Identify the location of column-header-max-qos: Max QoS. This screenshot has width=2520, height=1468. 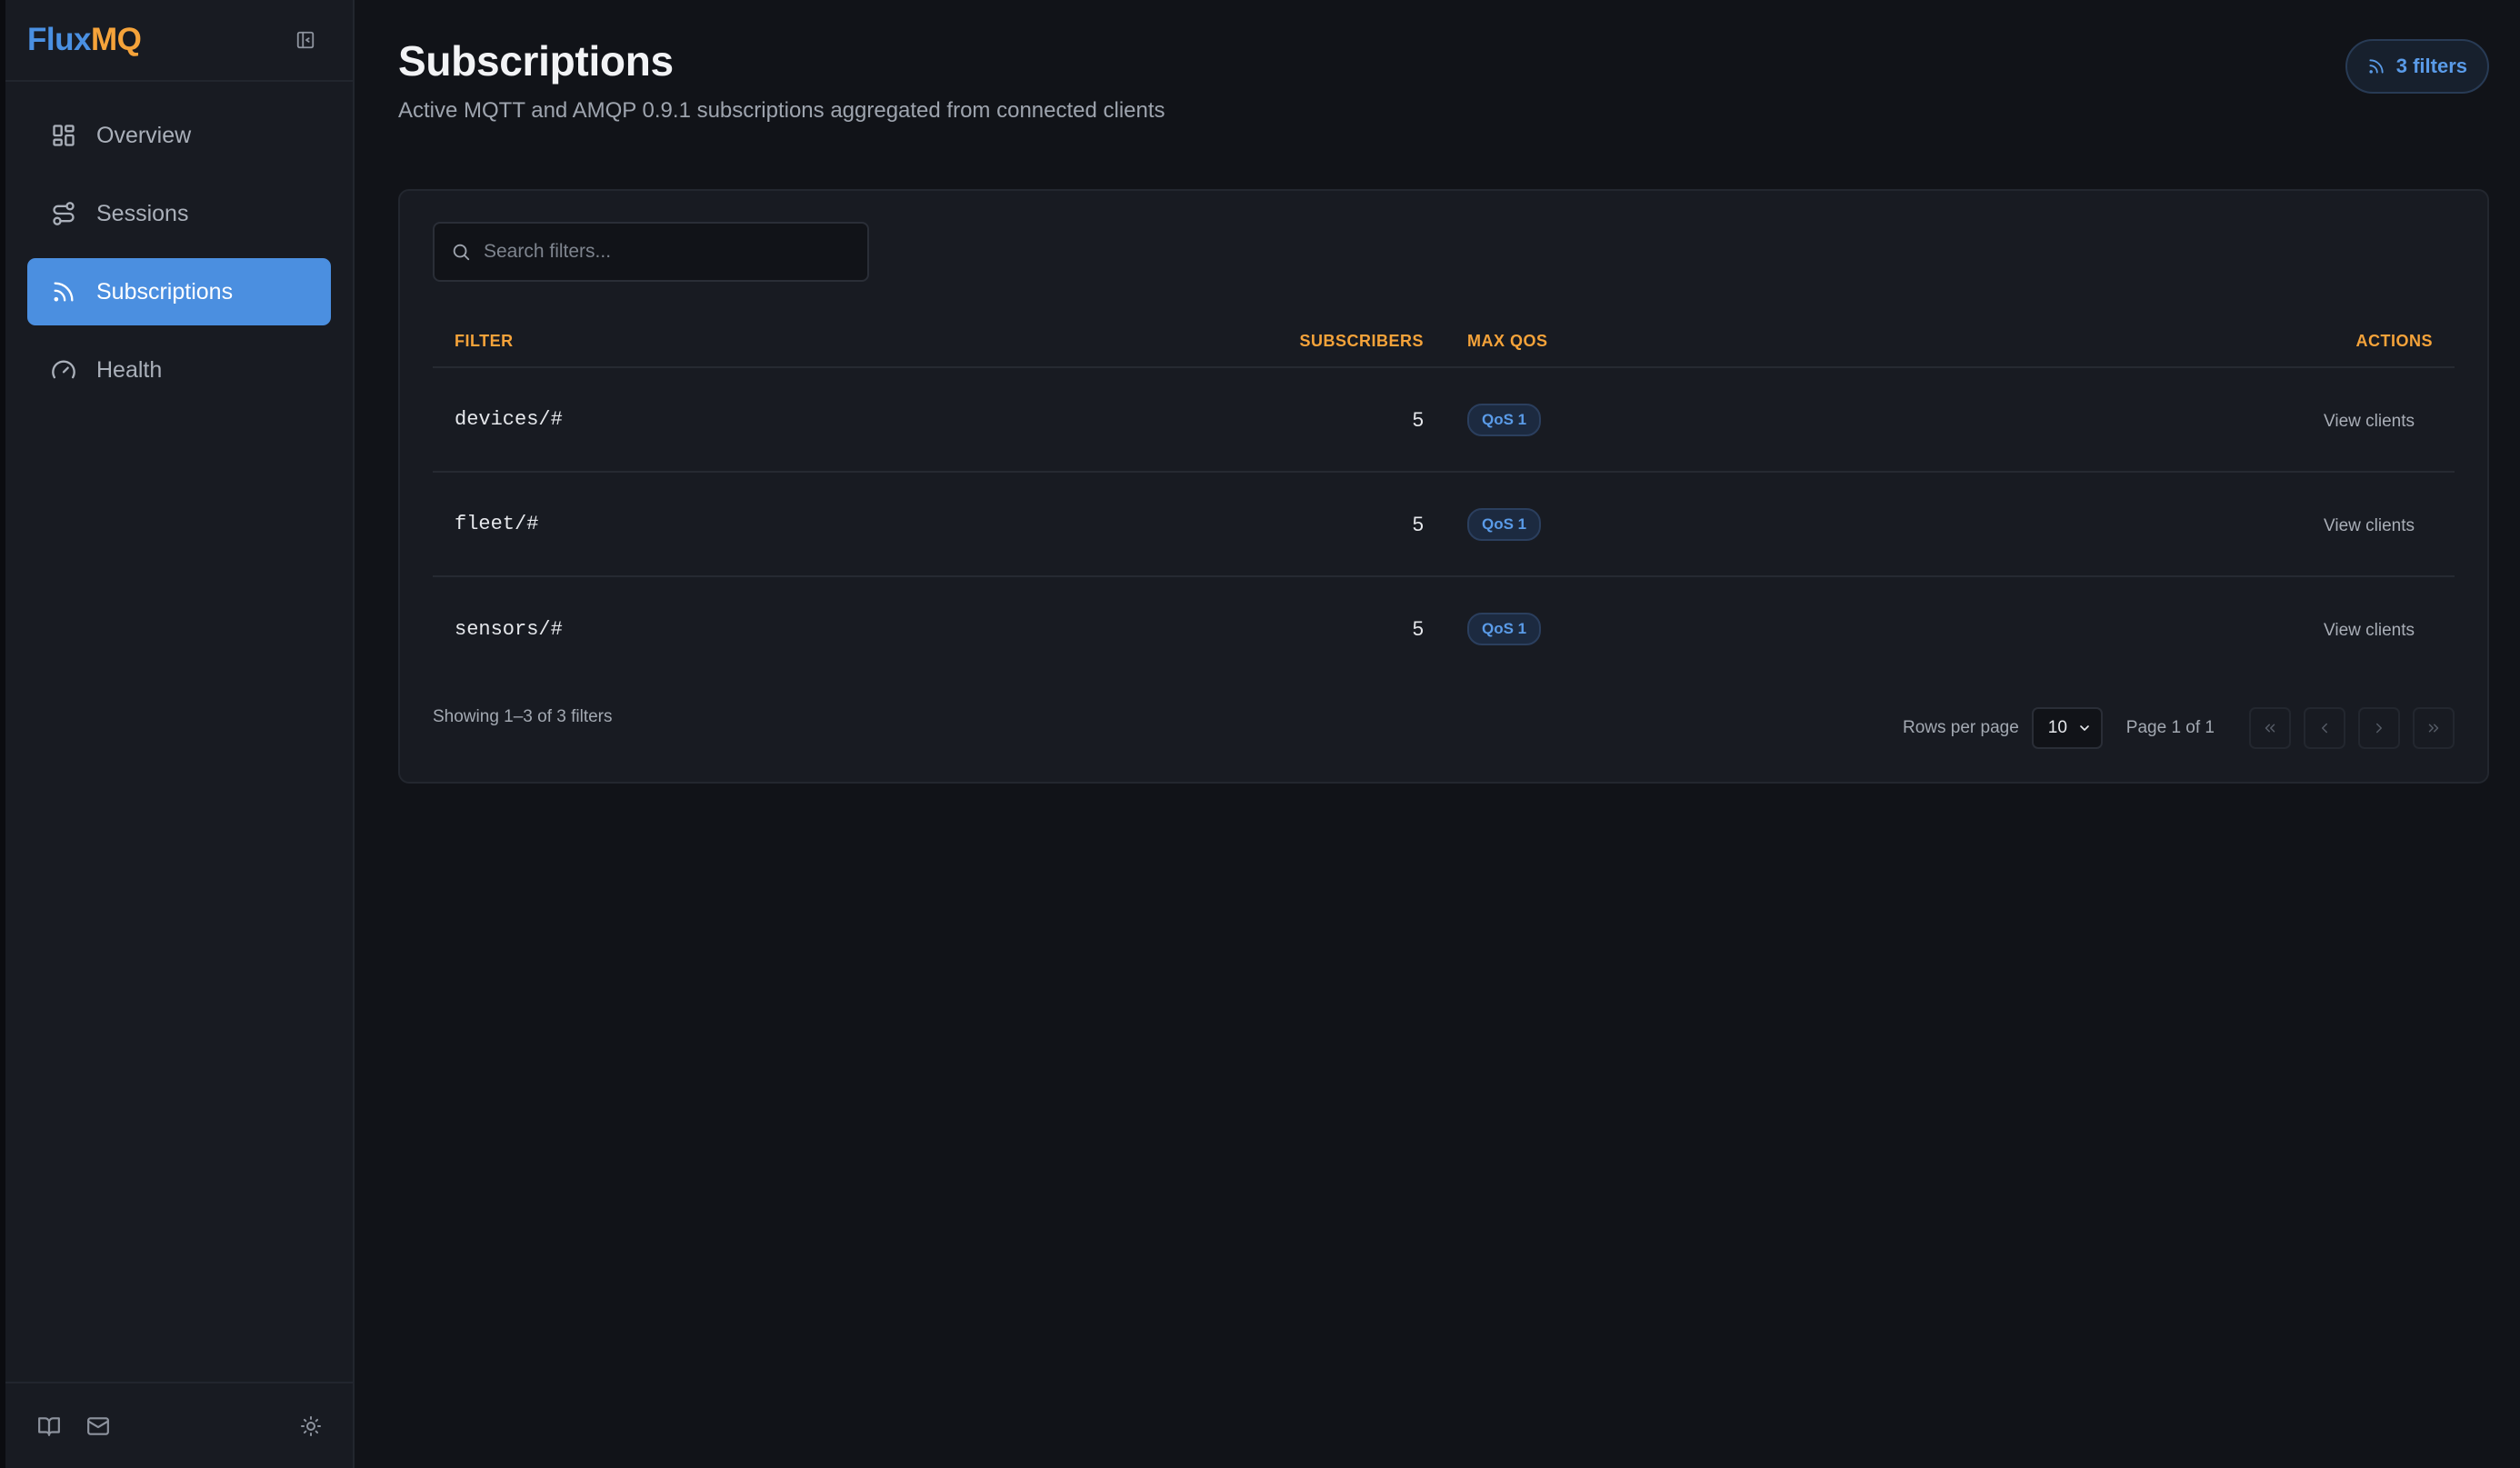
(1674, 342).